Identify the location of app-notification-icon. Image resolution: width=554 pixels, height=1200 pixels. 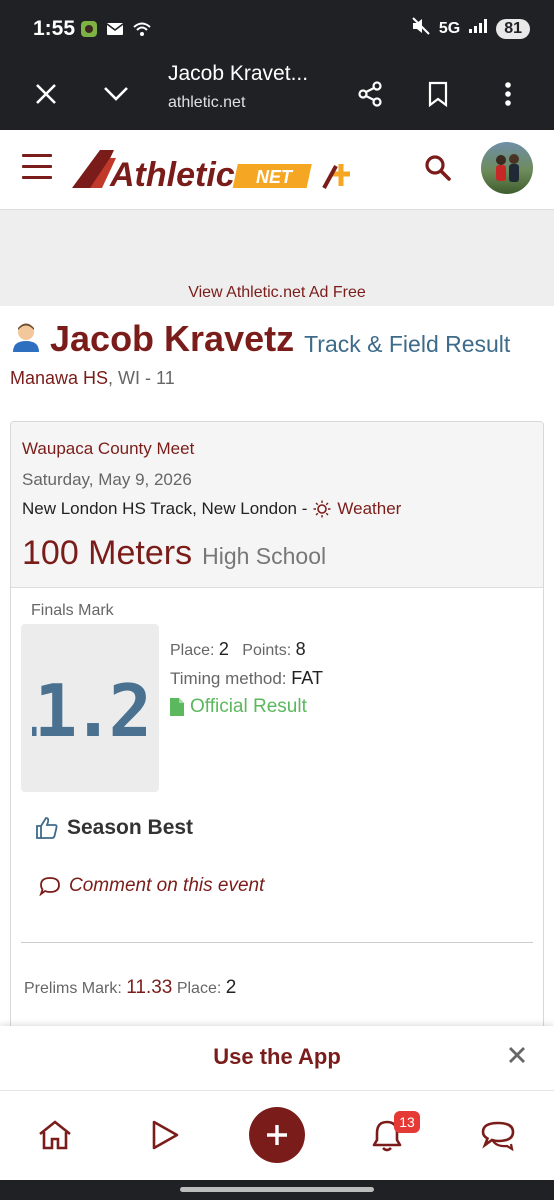
(89, 31).